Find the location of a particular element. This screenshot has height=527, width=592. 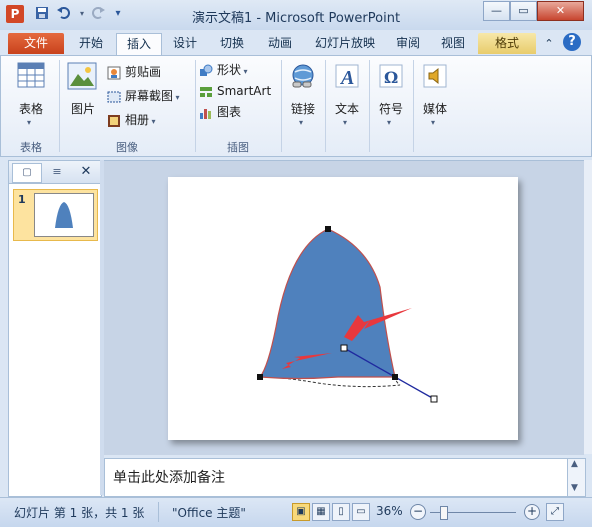

group-label-images: 图像 is located at coordinates (127, 147).